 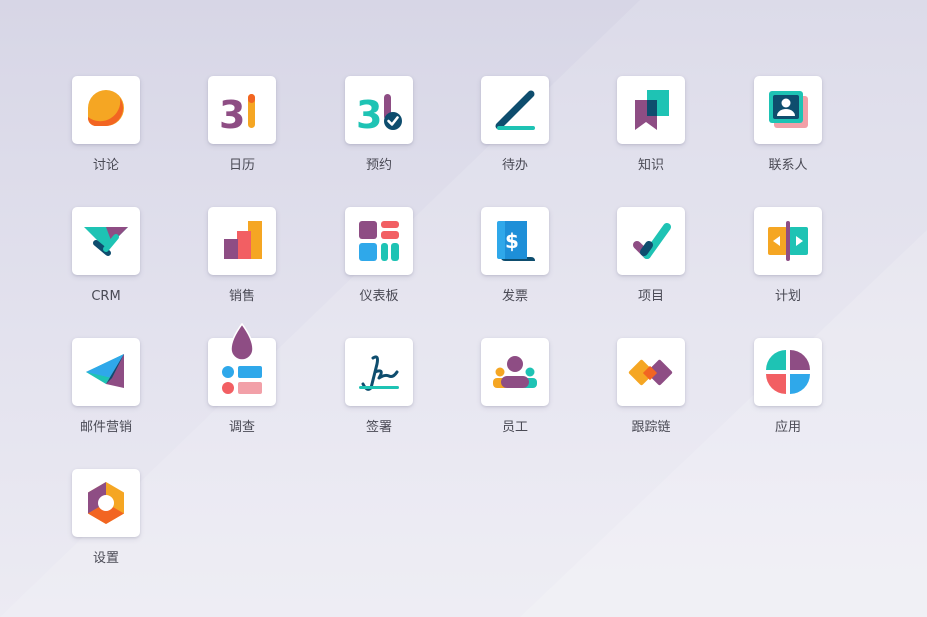 What do you see at coordinates (105, 558) in the screenshot?
I see `app-label: 设置` at bounding box center [105, 558].